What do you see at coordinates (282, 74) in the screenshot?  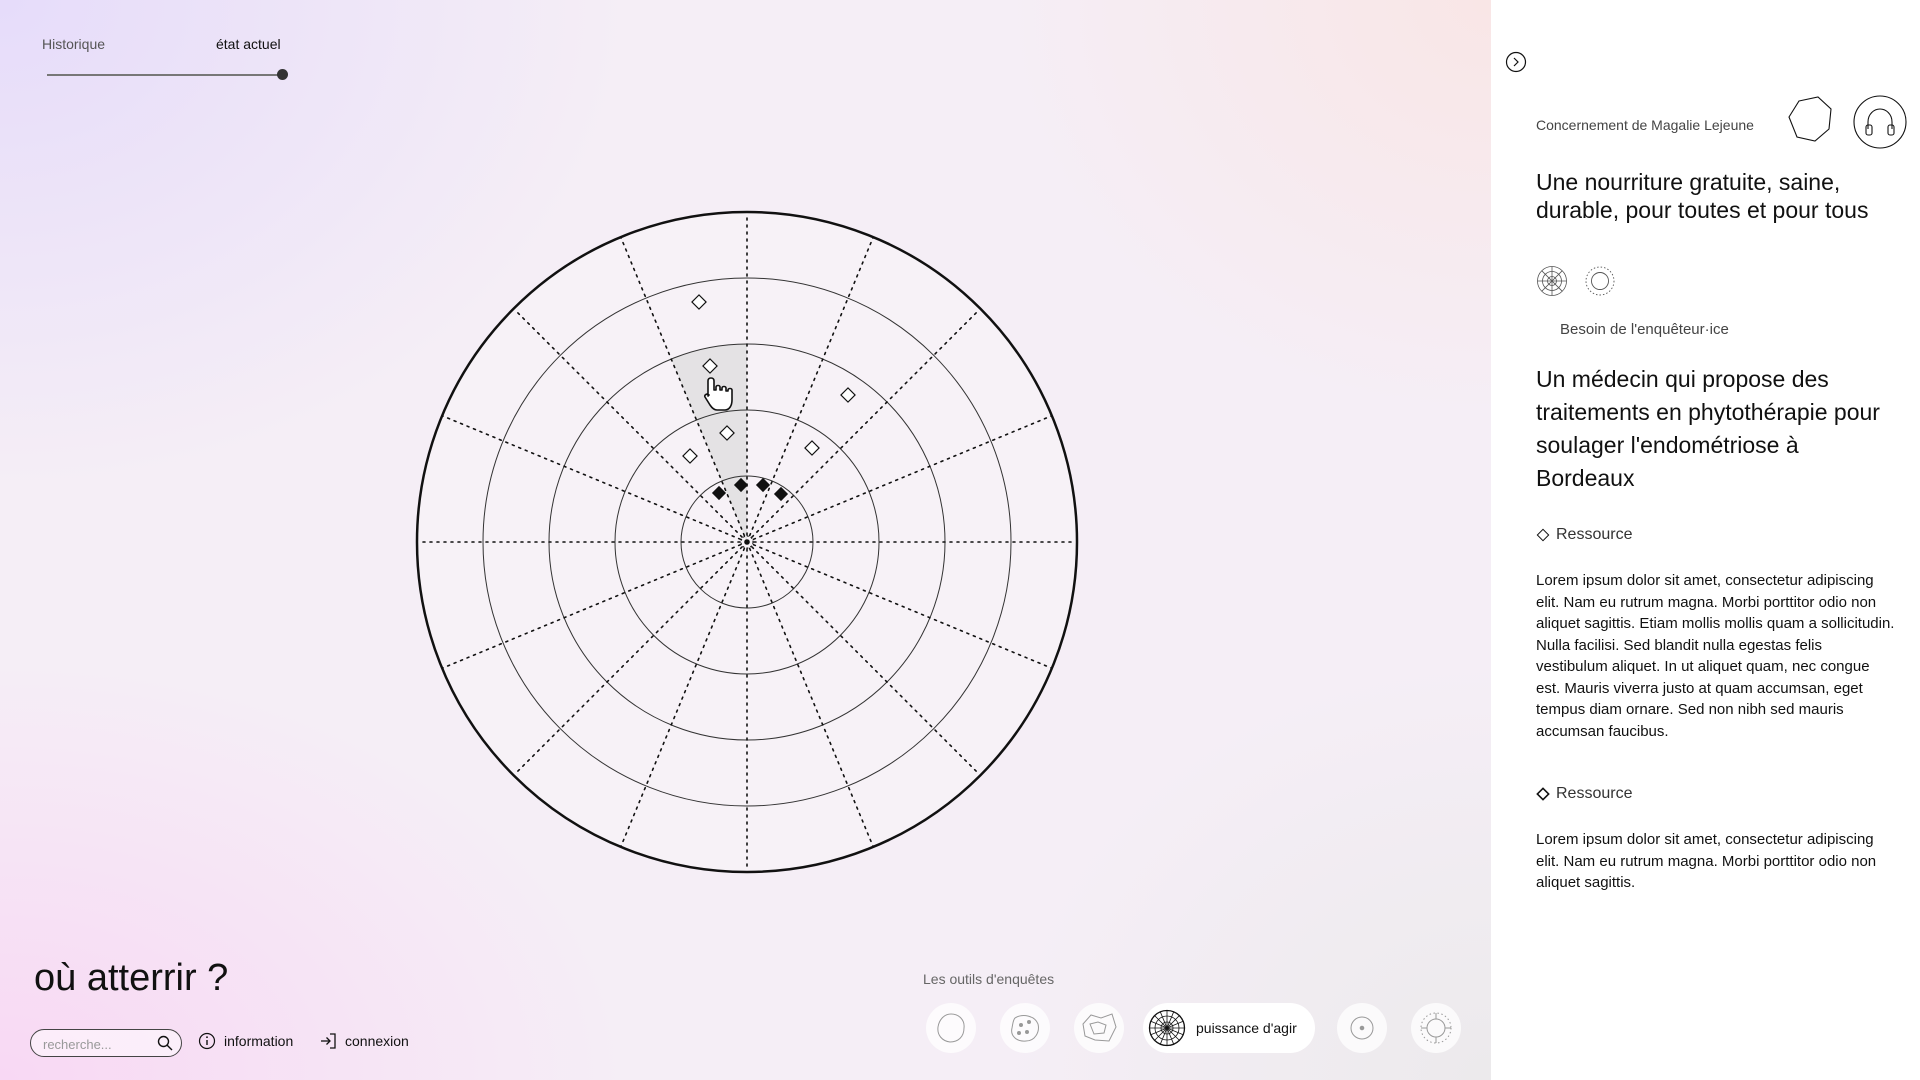 I see `timeline-handle` at bounding box center [282, 74].